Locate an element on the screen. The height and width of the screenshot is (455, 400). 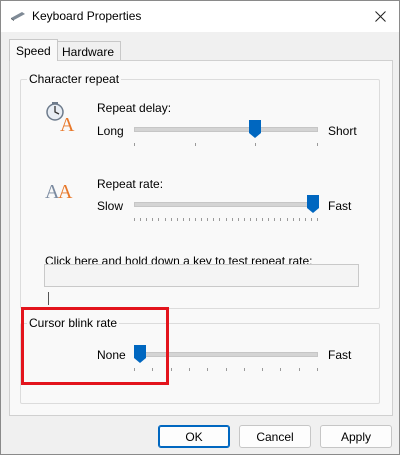
repeat-rate-icon: A A is located at coordinates (59, 191).